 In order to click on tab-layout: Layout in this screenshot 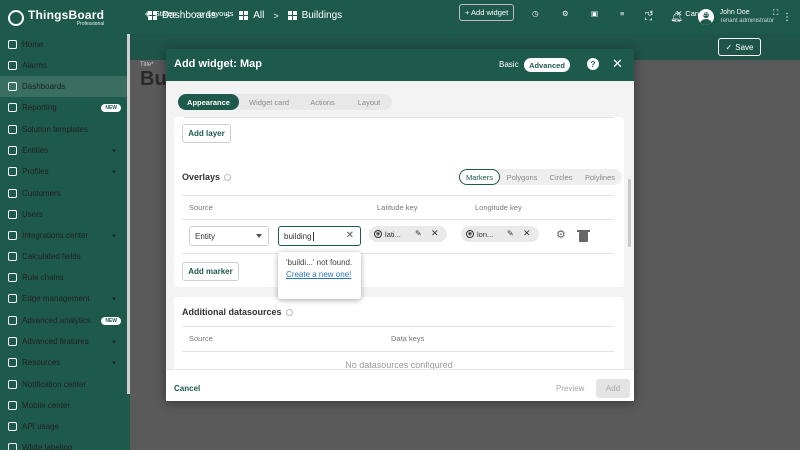, I will do `click(369, 102)`.